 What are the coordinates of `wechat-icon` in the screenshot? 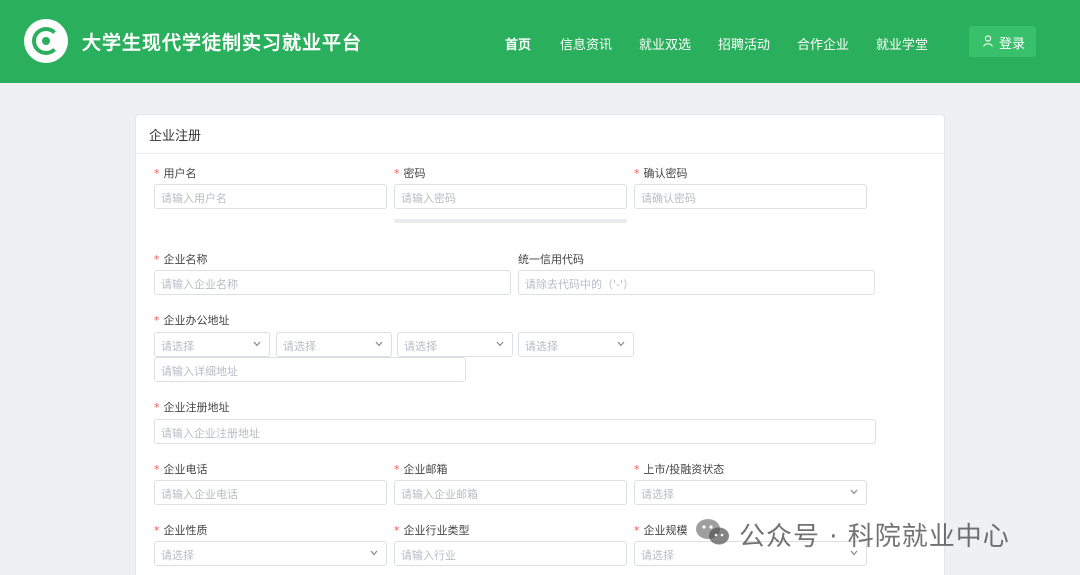 It's located at (712, 532).